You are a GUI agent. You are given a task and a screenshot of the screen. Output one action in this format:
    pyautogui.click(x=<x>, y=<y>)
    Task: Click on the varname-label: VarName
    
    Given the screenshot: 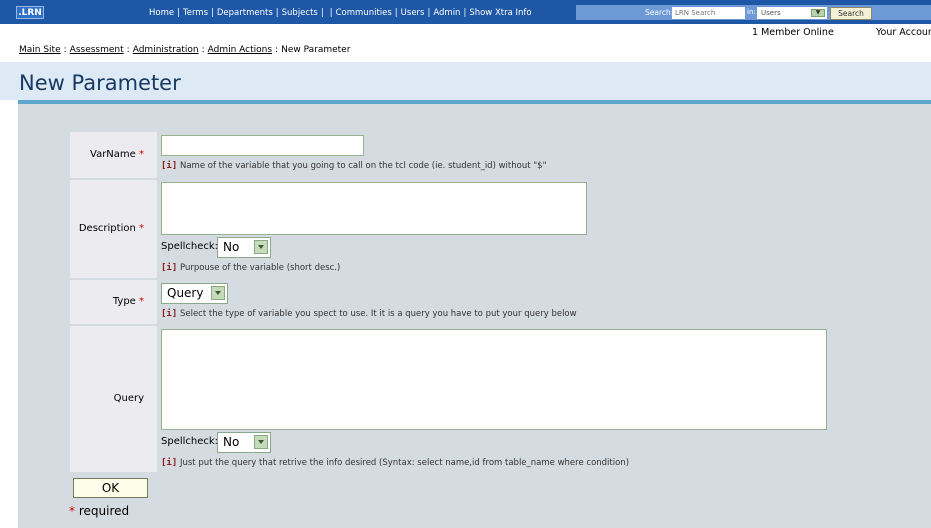 What is the action you would take?
    pyautogui.click(x=113, y=154)
    